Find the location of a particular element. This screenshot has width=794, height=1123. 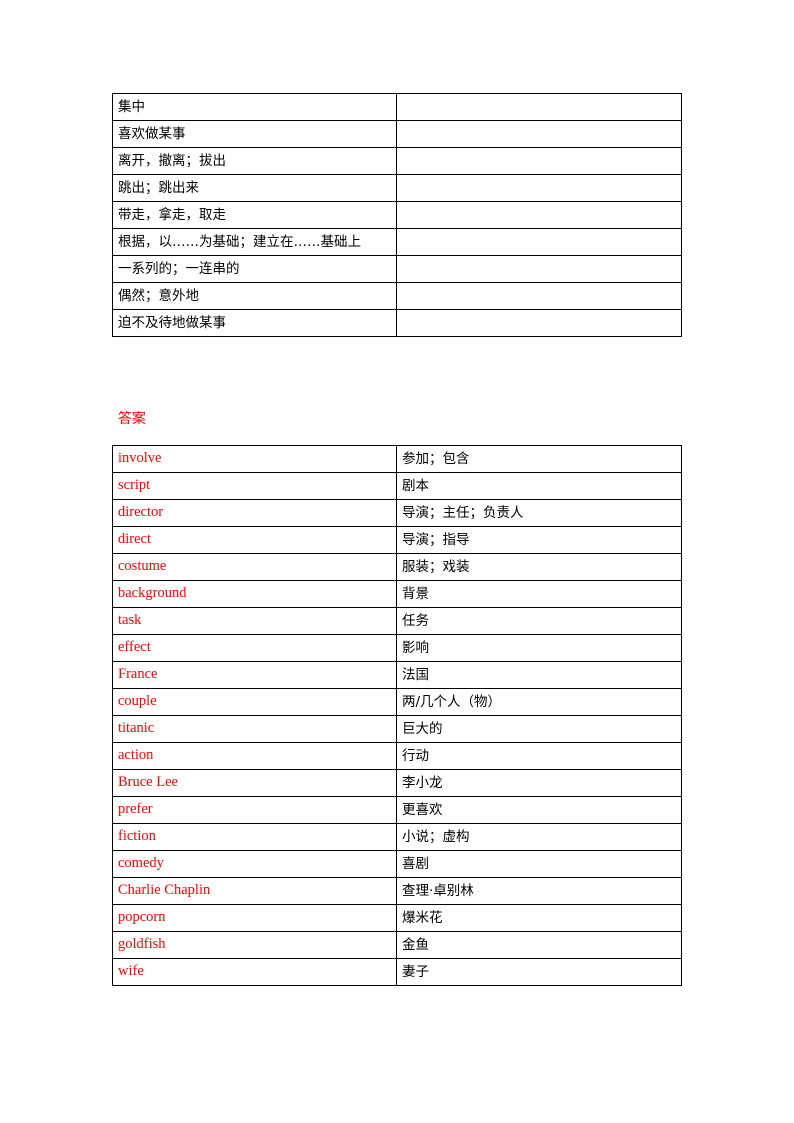

english-word-cell: fiction is located at coordinates (254, 837).